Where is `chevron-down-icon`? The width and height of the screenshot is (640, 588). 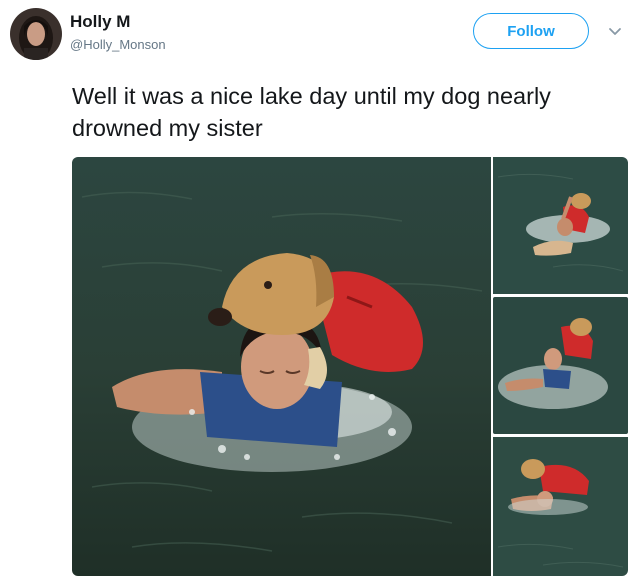
chevron-down-icon is located at coordinates (615, 32).